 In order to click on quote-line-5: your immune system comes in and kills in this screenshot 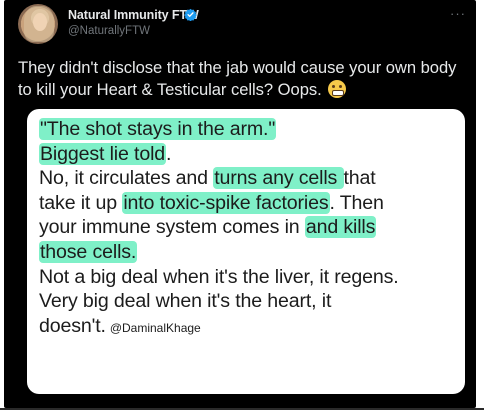, I will do `click(249, 227)`.